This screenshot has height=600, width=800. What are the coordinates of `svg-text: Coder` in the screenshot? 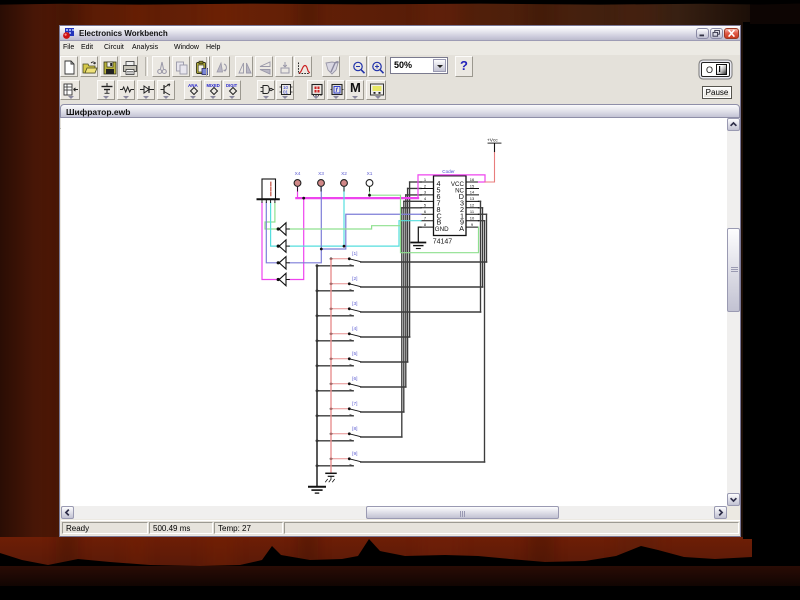 It's located at (448, 171).